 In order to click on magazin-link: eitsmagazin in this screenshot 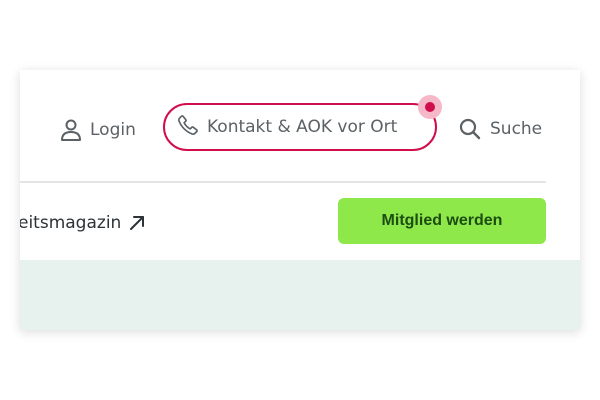, I will do `click(82, 223)`.